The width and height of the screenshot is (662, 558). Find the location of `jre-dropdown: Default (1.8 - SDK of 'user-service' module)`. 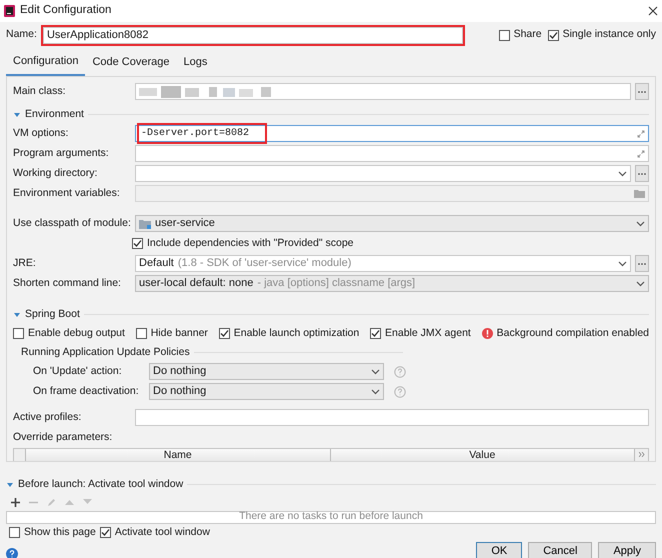

jre-dropdown: Default (1.8 - SDK of 'user-service' module) is located at coordinates (383, 263).